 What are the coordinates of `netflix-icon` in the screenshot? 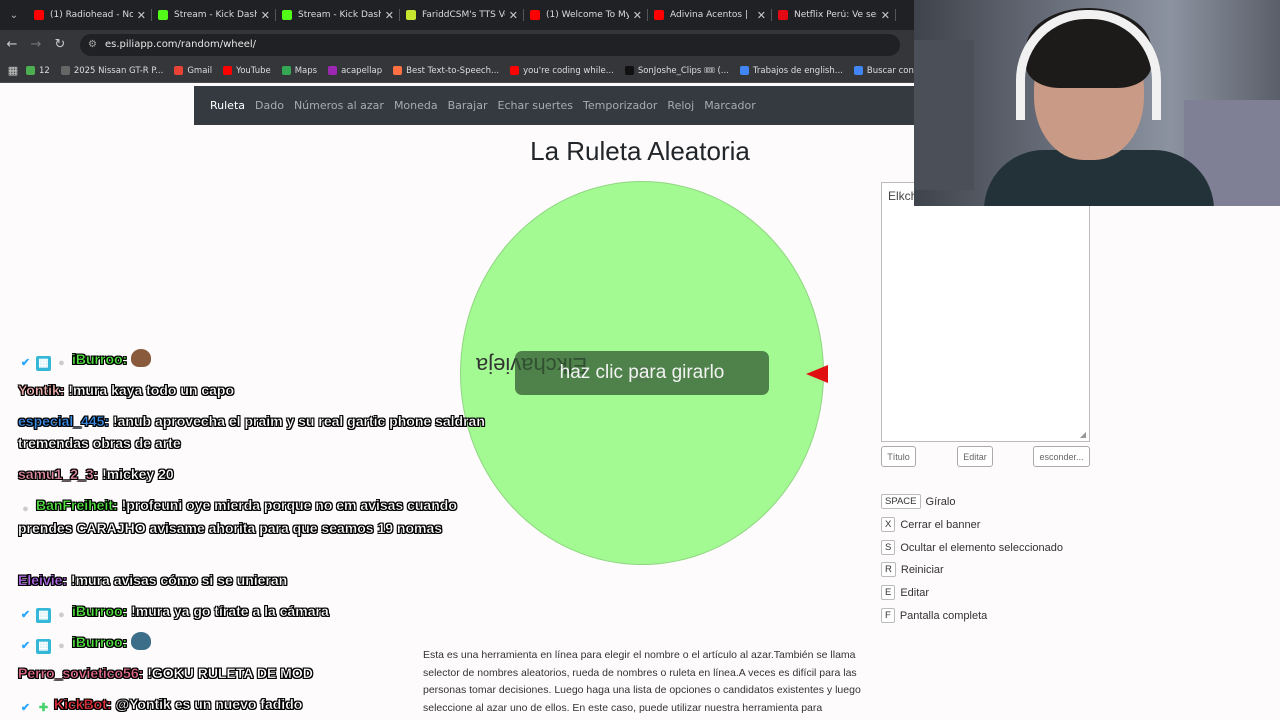 It's located at (783, 15).